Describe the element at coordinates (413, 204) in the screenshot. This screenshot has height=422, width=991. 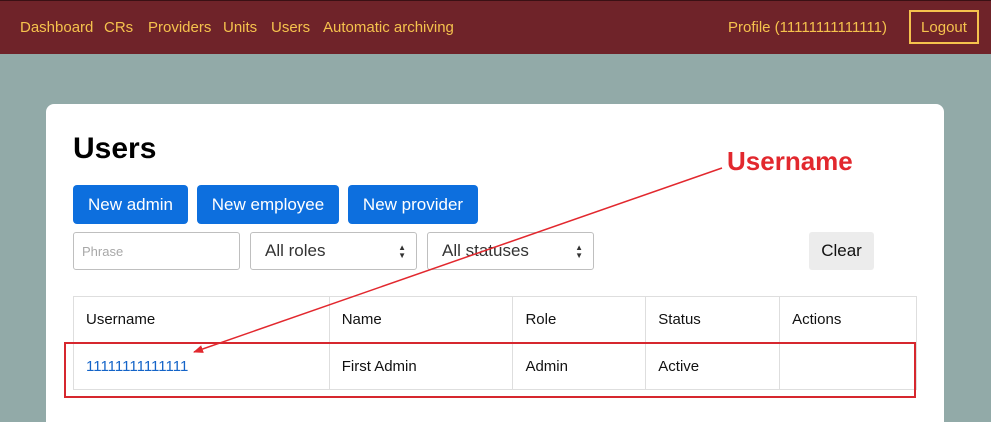
I see `new-provider-button: New provider` at that location.